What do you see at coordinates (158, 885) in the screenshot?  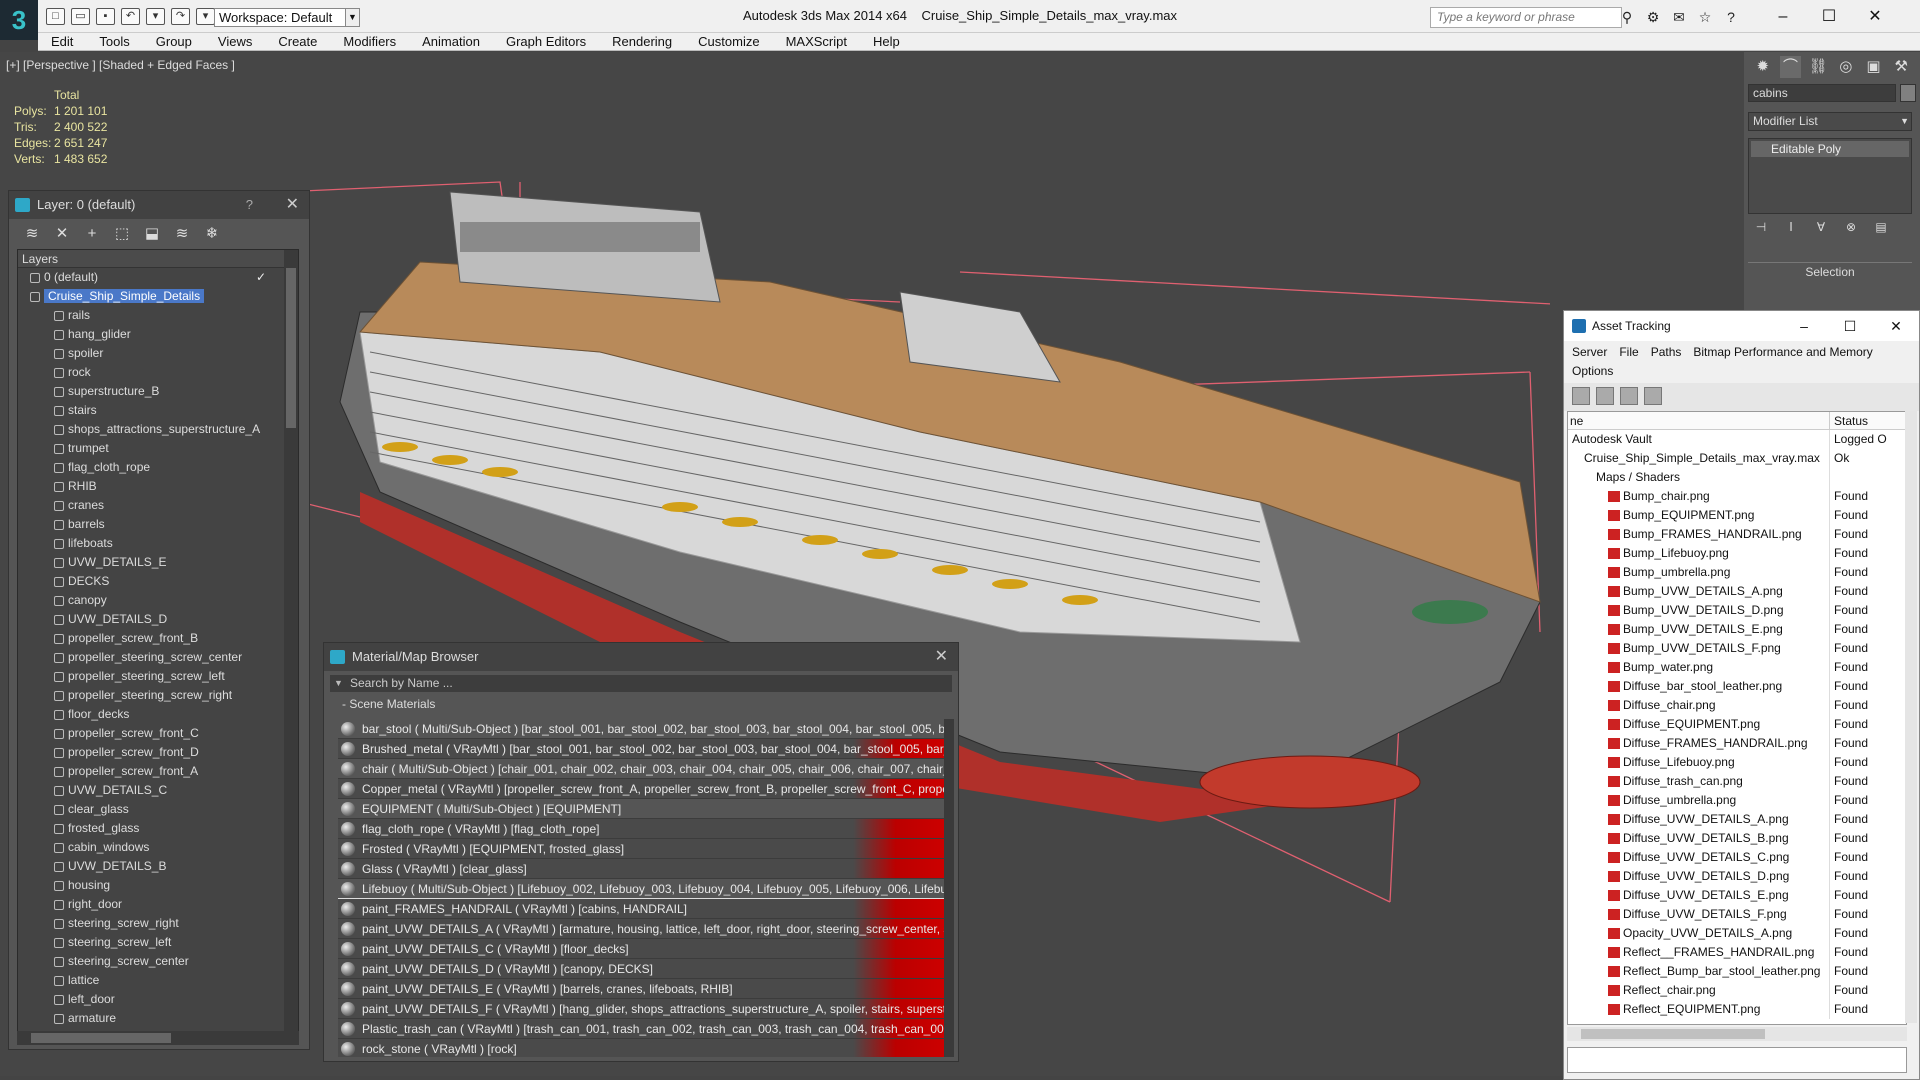 I see `layer-object-row: housing` at bounding box center [158, 885].